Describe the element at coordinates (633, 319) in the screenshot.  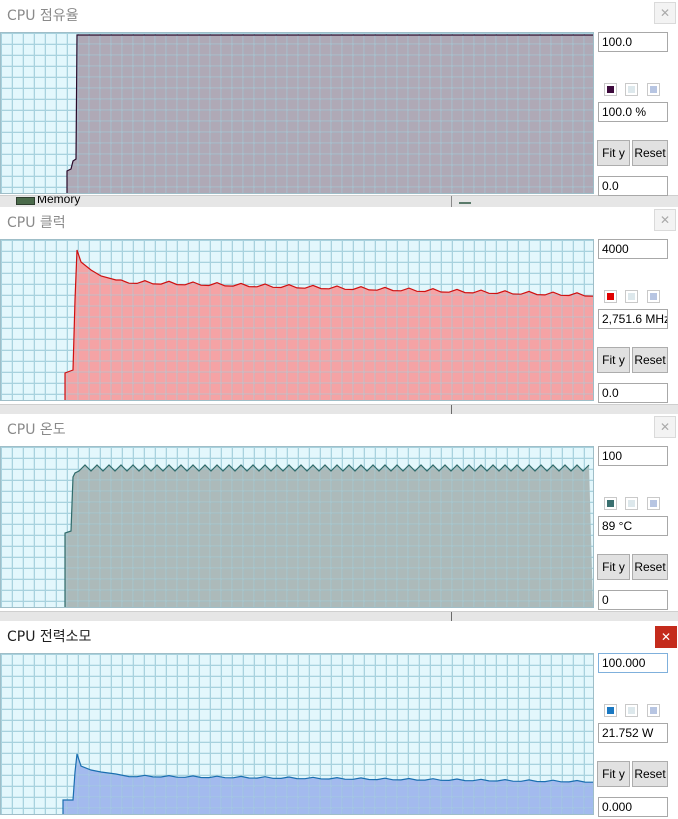
I see `current-value-field: 2,751.6 MHz` at that location.